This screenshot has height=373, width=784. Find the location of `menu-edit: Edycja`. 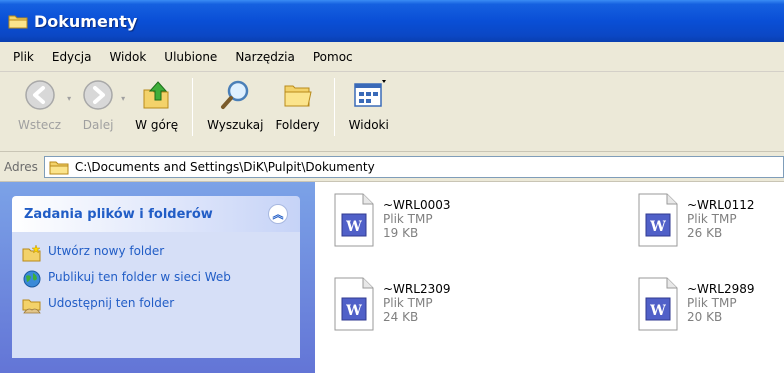

menu-edit: Edycja is located at coordinates (72, 57).